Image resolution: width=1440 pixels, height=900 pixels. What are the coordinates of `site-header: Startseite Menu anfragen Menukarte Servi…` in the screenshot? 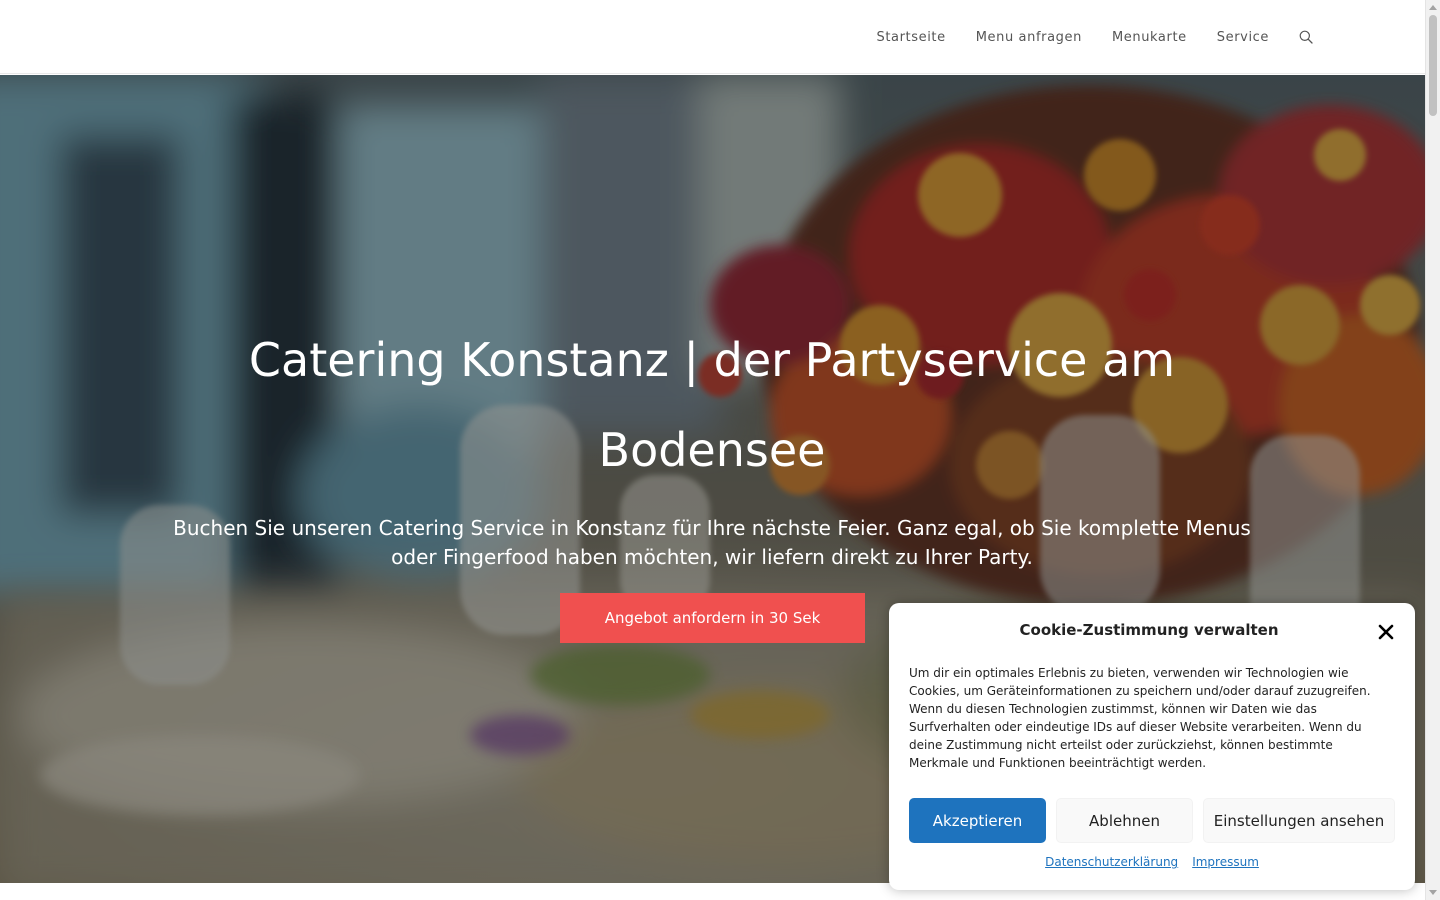 It's located at (712, 37).